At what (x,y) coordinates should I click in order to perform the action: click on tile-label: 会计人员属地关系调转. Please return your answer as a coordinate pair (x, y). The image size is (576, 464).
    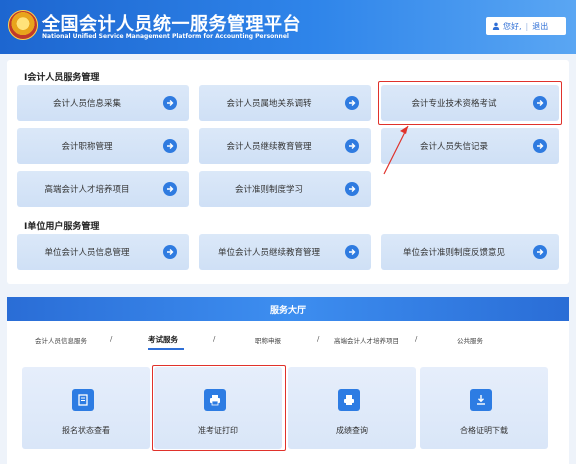
    Looking at the image, I should click on (269, 104).